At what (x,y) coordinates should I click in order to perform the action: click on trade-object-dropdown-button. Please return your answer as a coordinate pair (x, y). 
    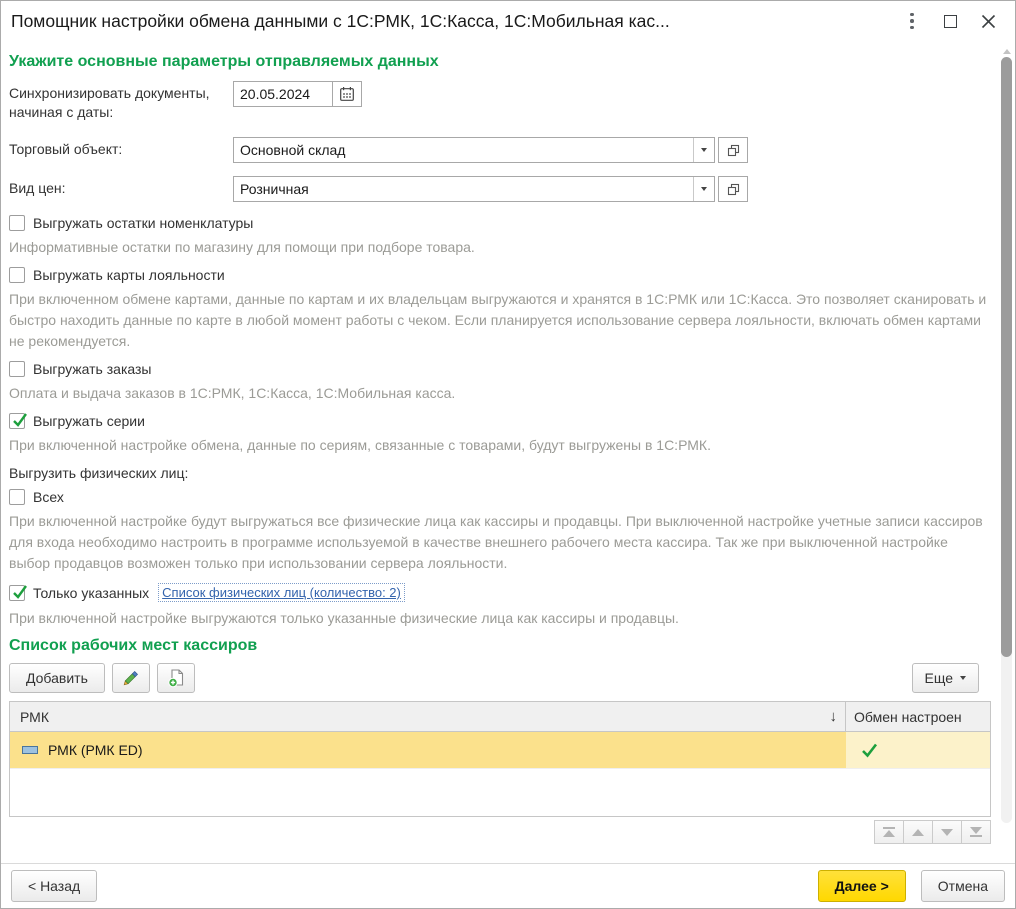
    Looking at the image, I should click on (703, 150).